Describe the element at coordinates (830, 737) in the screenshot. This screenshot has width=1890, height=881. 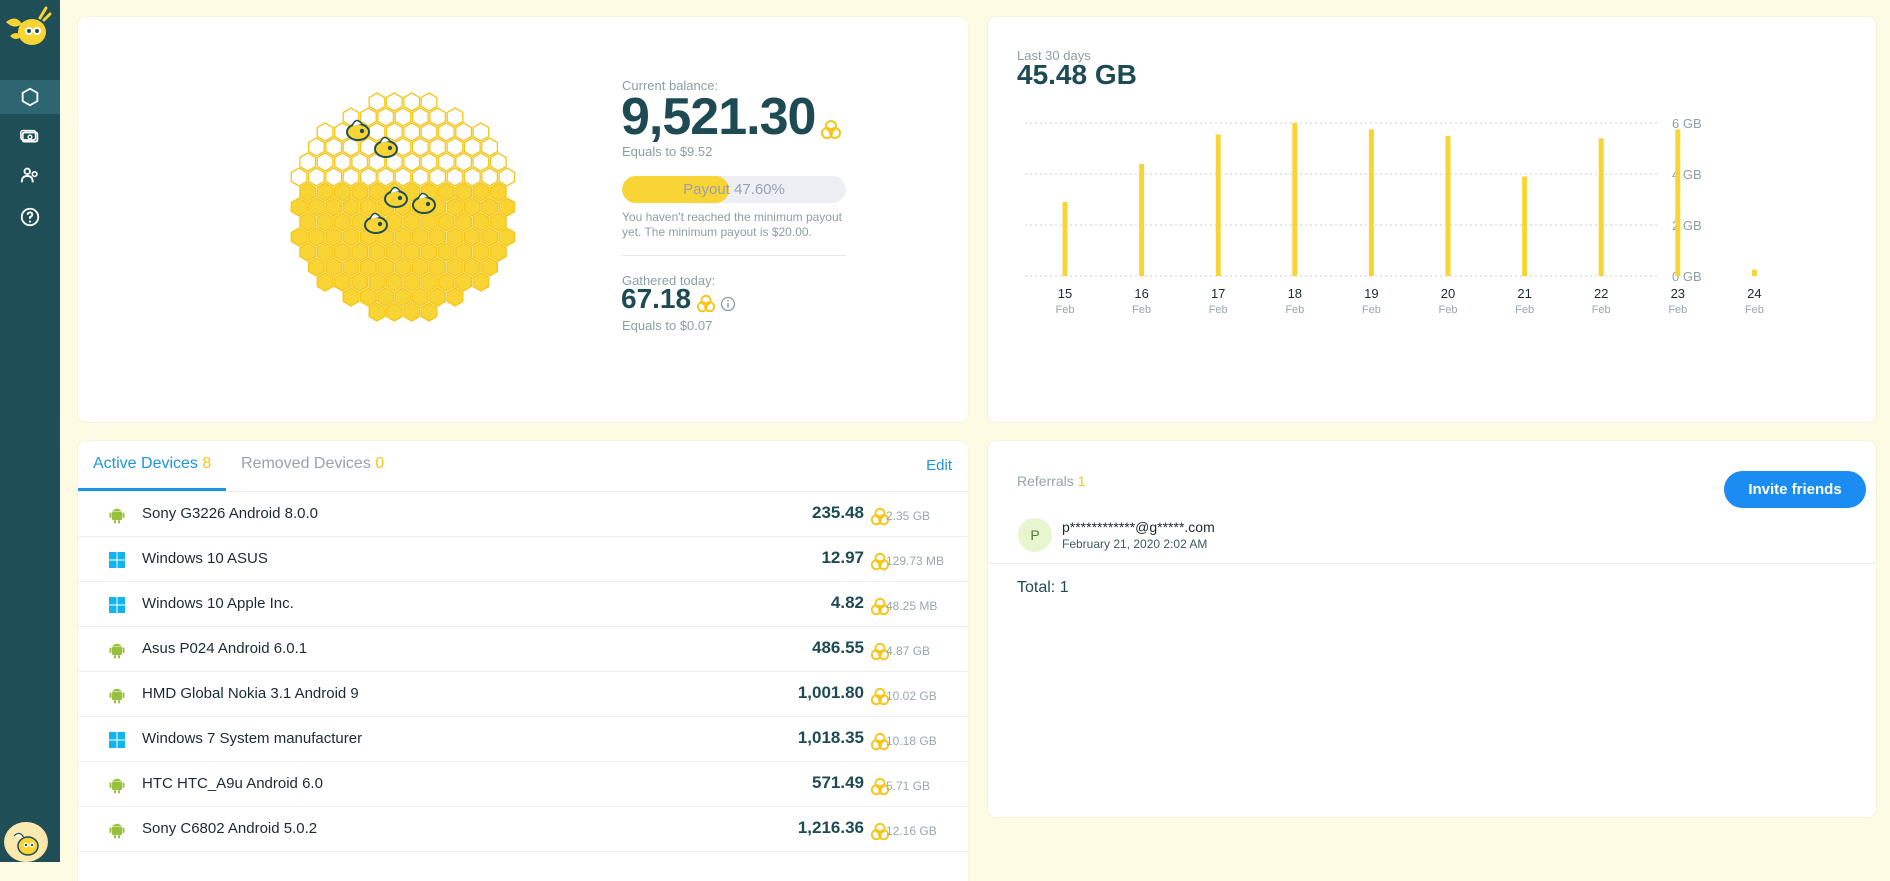
I see `device-earnings: 1,018.35` at that location.